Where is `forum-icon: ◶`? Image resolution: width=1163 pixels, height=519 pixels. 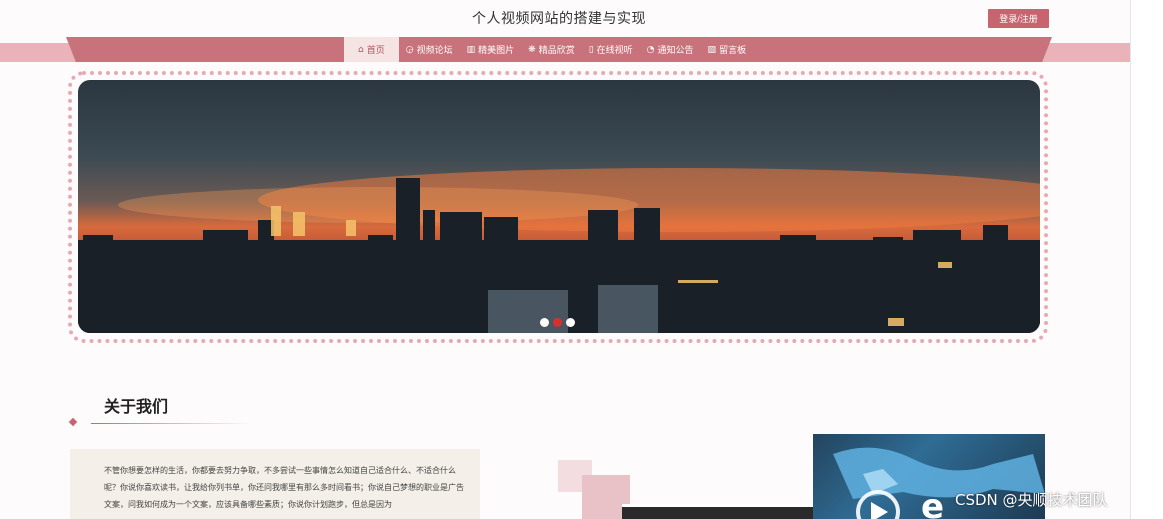 forum-icon: ◶ is located at coordinates (409, 49).